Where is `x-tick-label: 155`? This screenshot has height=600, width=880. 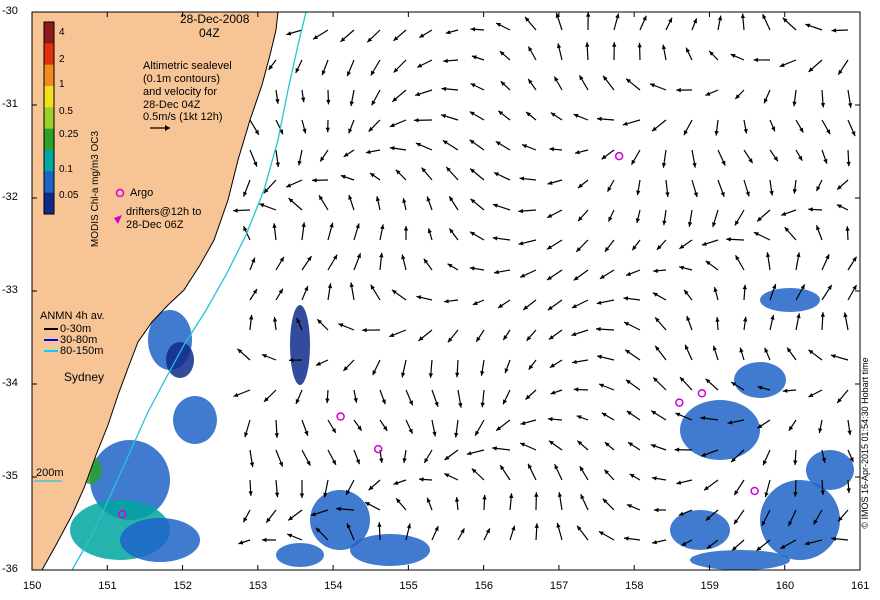 x-tick-label: 155 is located at coordinates (408, 586).